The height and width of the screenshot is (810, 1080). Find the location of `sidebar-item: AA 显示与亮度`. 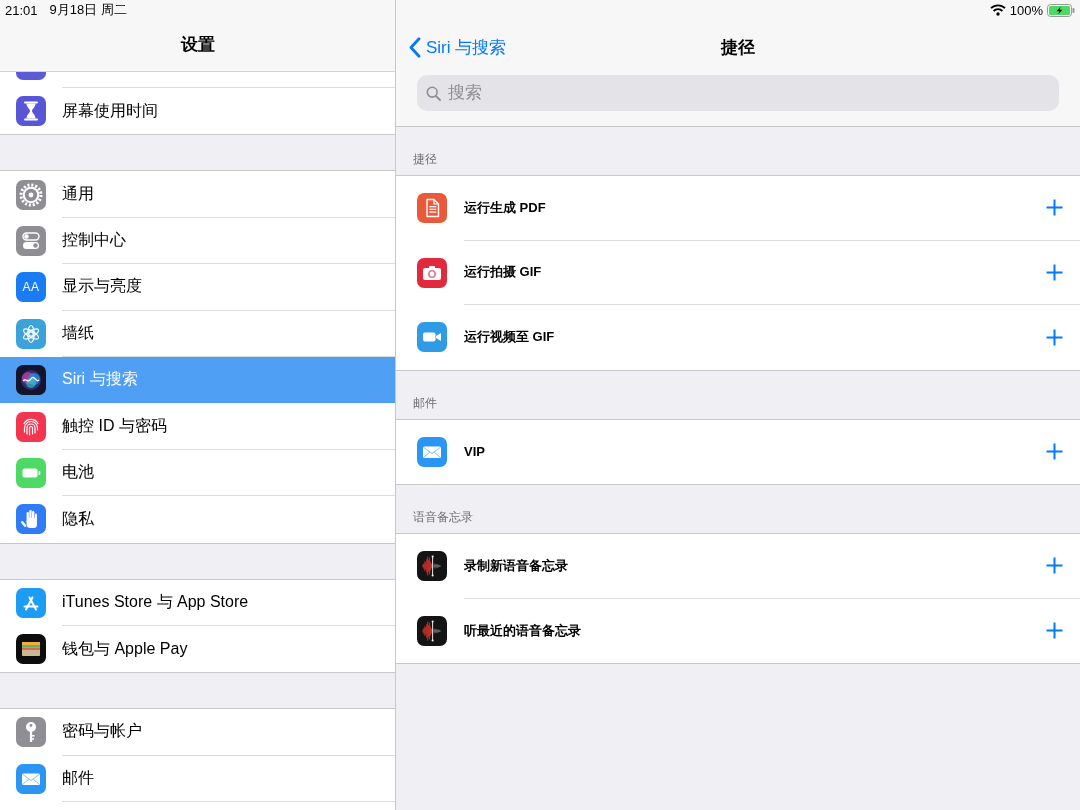

sidebar-item: AA 显示与亮度 is located at coordinates (197, 287).